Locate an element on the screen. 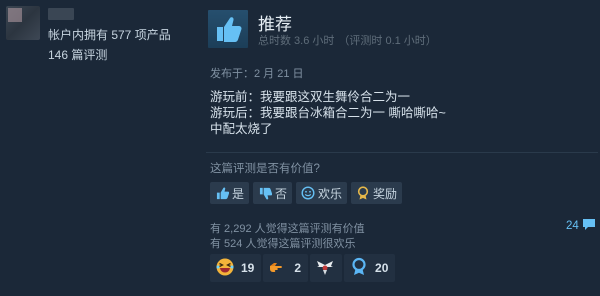 The image size is (600, 296). vote-yes-button: 是 is located at coordinates (230, 193).